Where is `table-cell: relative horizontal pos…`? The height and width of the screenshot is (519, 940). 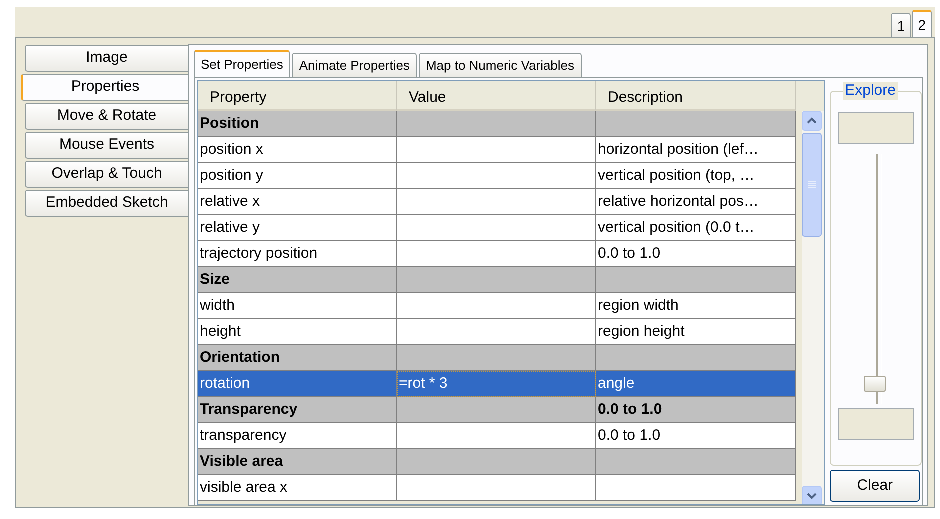
table-cell: relative horizontal pos… is located at coordinates (696, 202).